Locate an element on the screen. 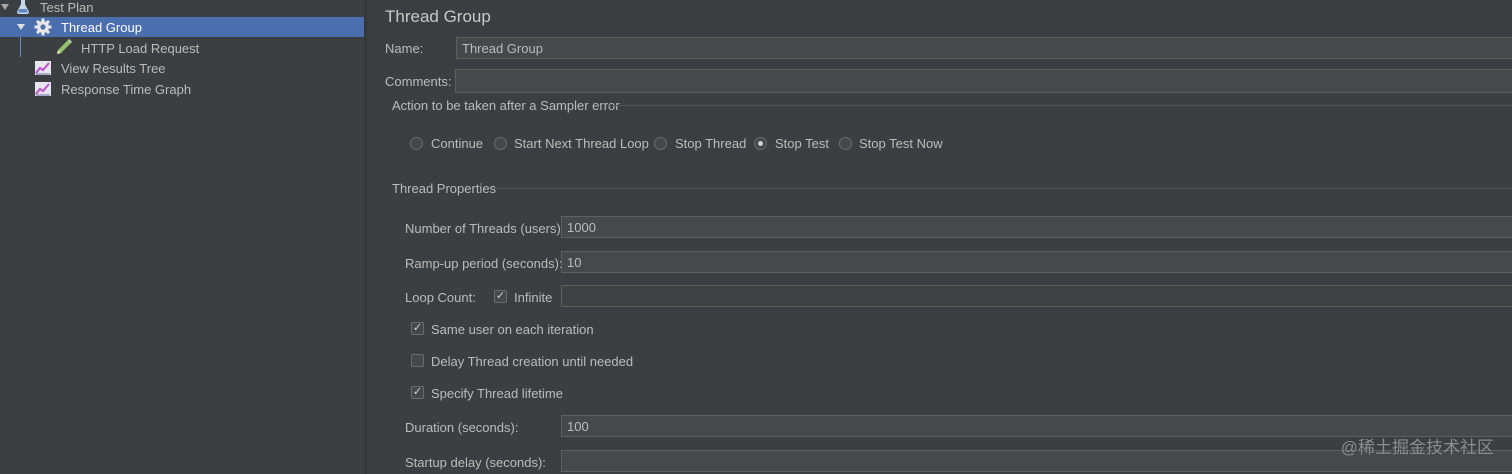  radio-continue is located at coordinates (416, 143).